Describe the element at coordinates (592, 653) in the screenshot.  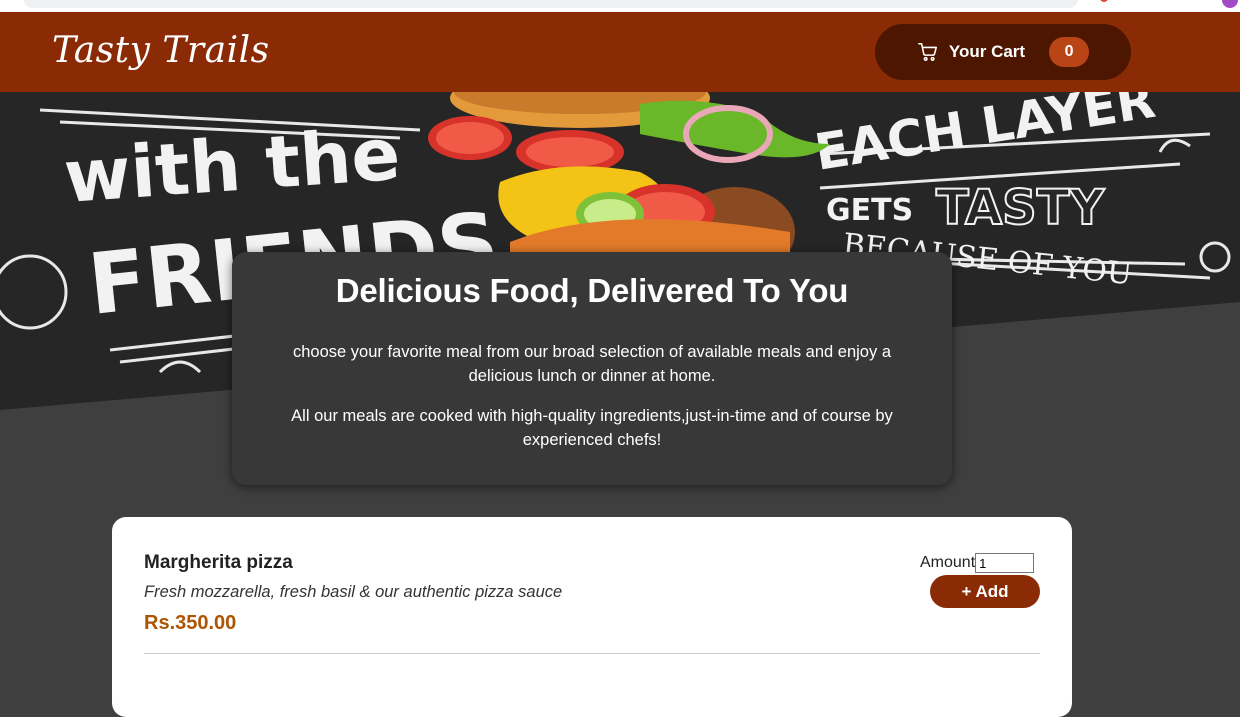
I see `meal-divider` at that location.